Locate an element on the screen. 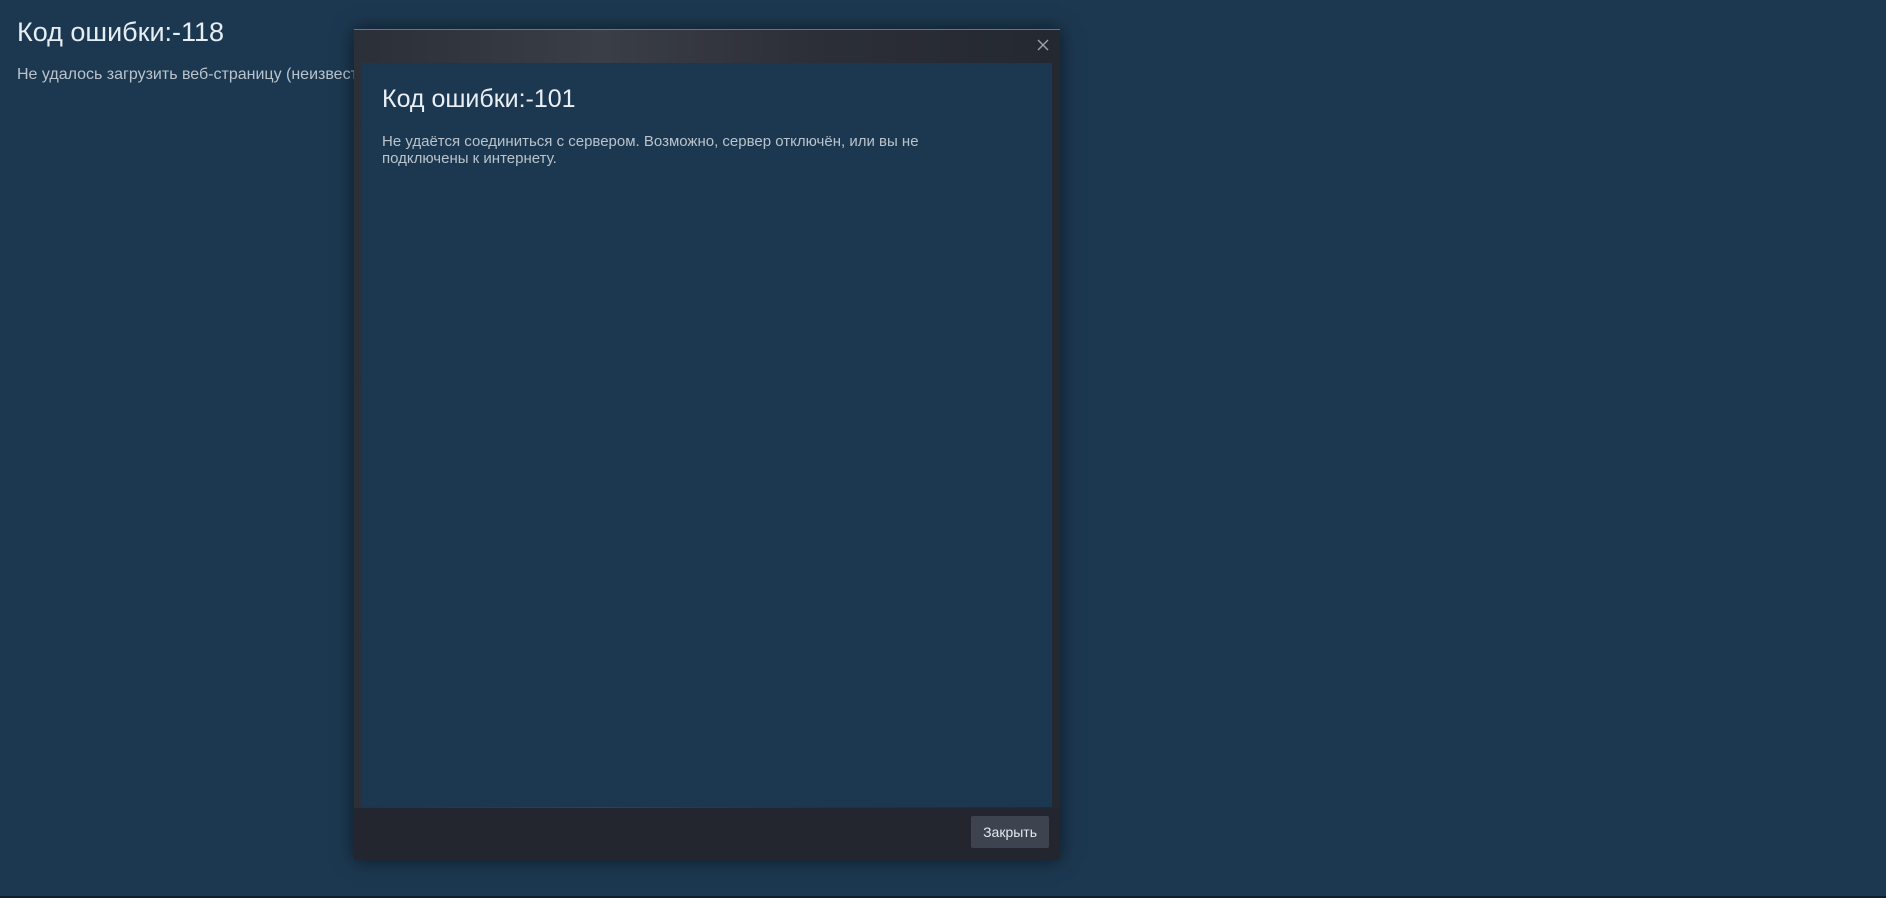 This screenshot has height=898, width=1886. close-icon is located at coordinates (1043, 45).